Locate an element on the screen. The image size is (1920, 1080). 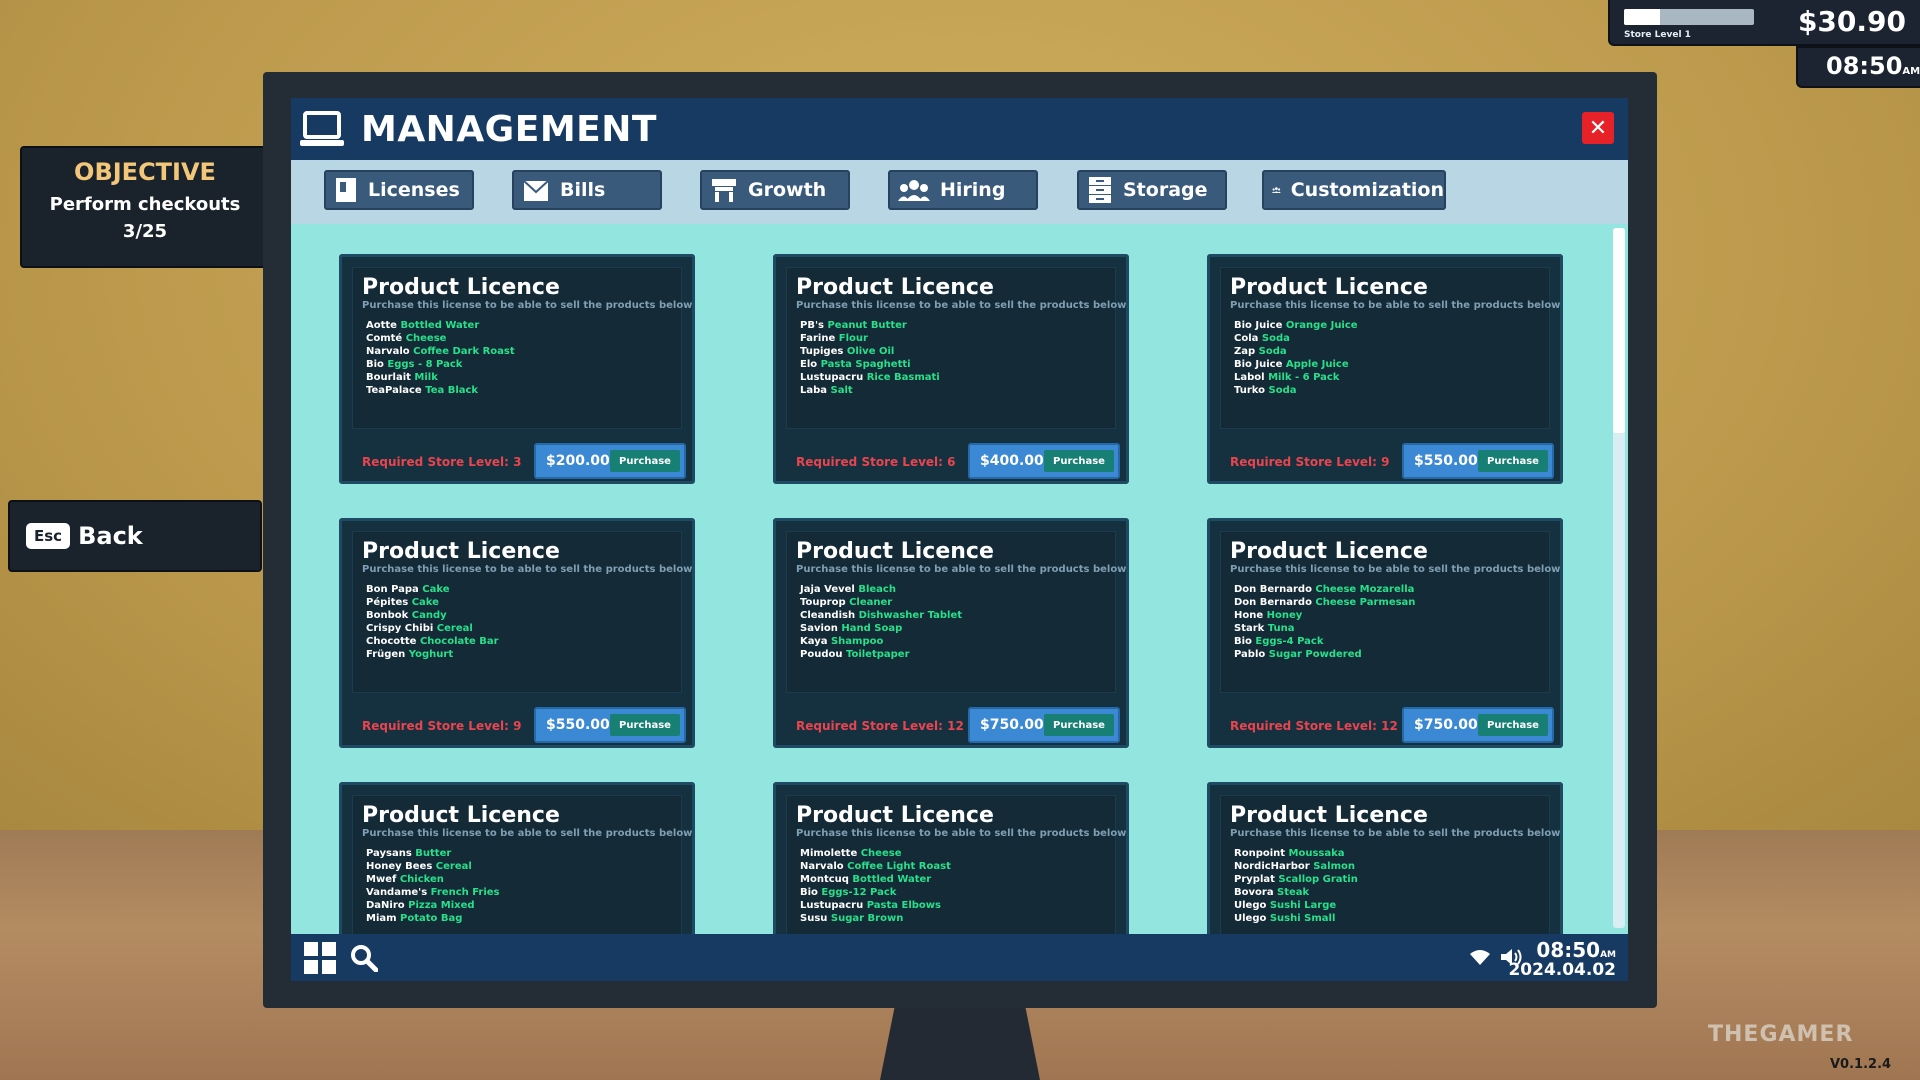
product-name: Apple Juice is located at coordinates (1317, 364).